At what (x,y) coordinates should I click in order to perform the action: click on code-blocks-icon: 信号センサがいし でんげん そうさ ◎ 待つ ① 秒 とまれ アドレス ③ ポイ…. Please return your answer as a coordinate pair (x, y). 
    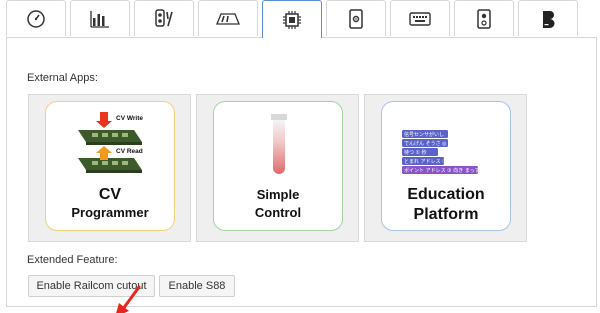
    Looking at the image, I should click on (443, 152).